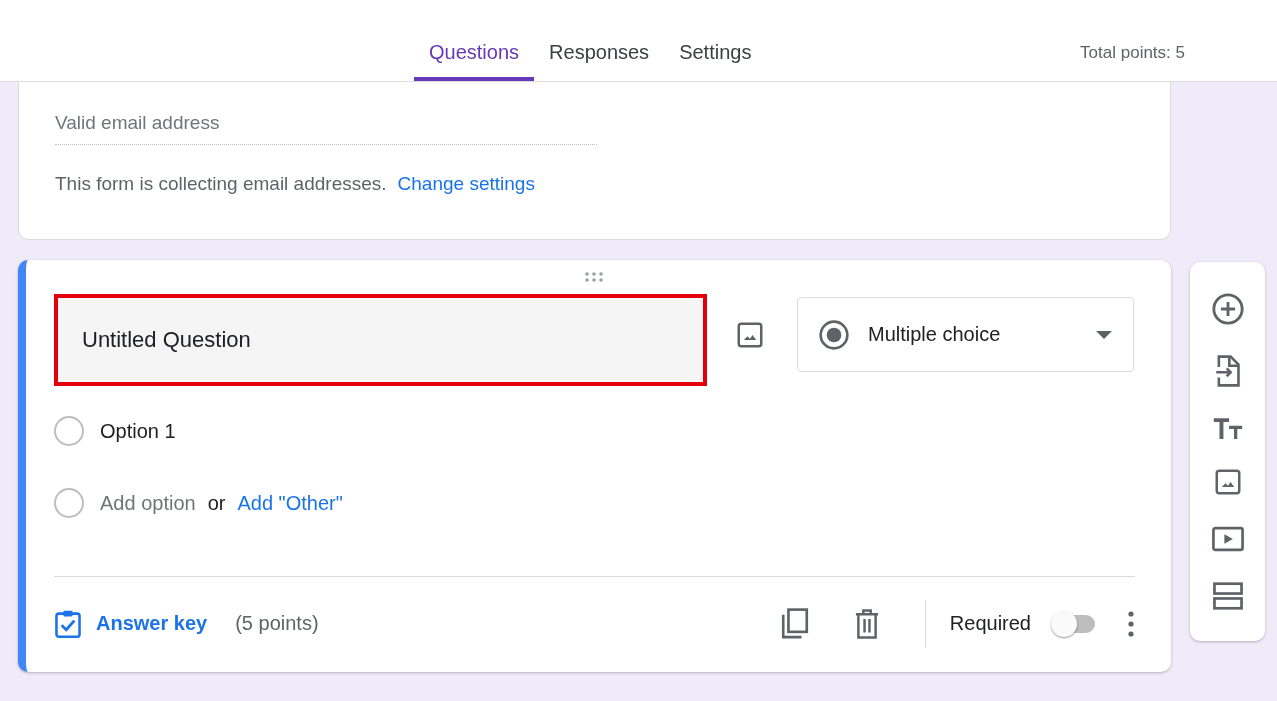 The image size is (1277, 701). What do you see at coordinates (834, 334) in the screenshot?
I see `radio-selected-icon` at bounding box center [834, 334].